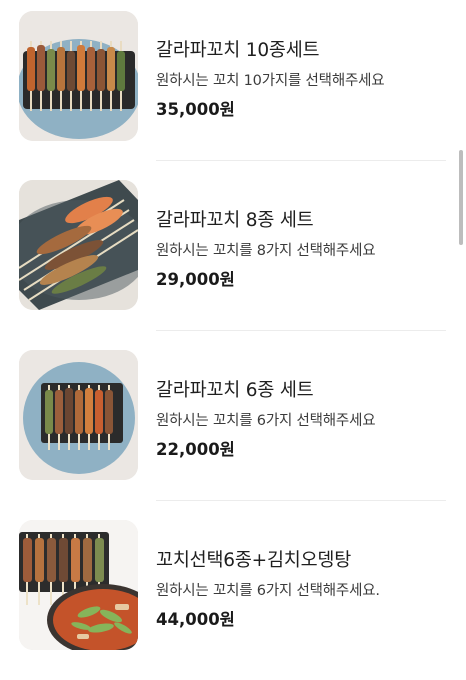  I want to click on menu-item-price: 44,000원, so click(195, 619).